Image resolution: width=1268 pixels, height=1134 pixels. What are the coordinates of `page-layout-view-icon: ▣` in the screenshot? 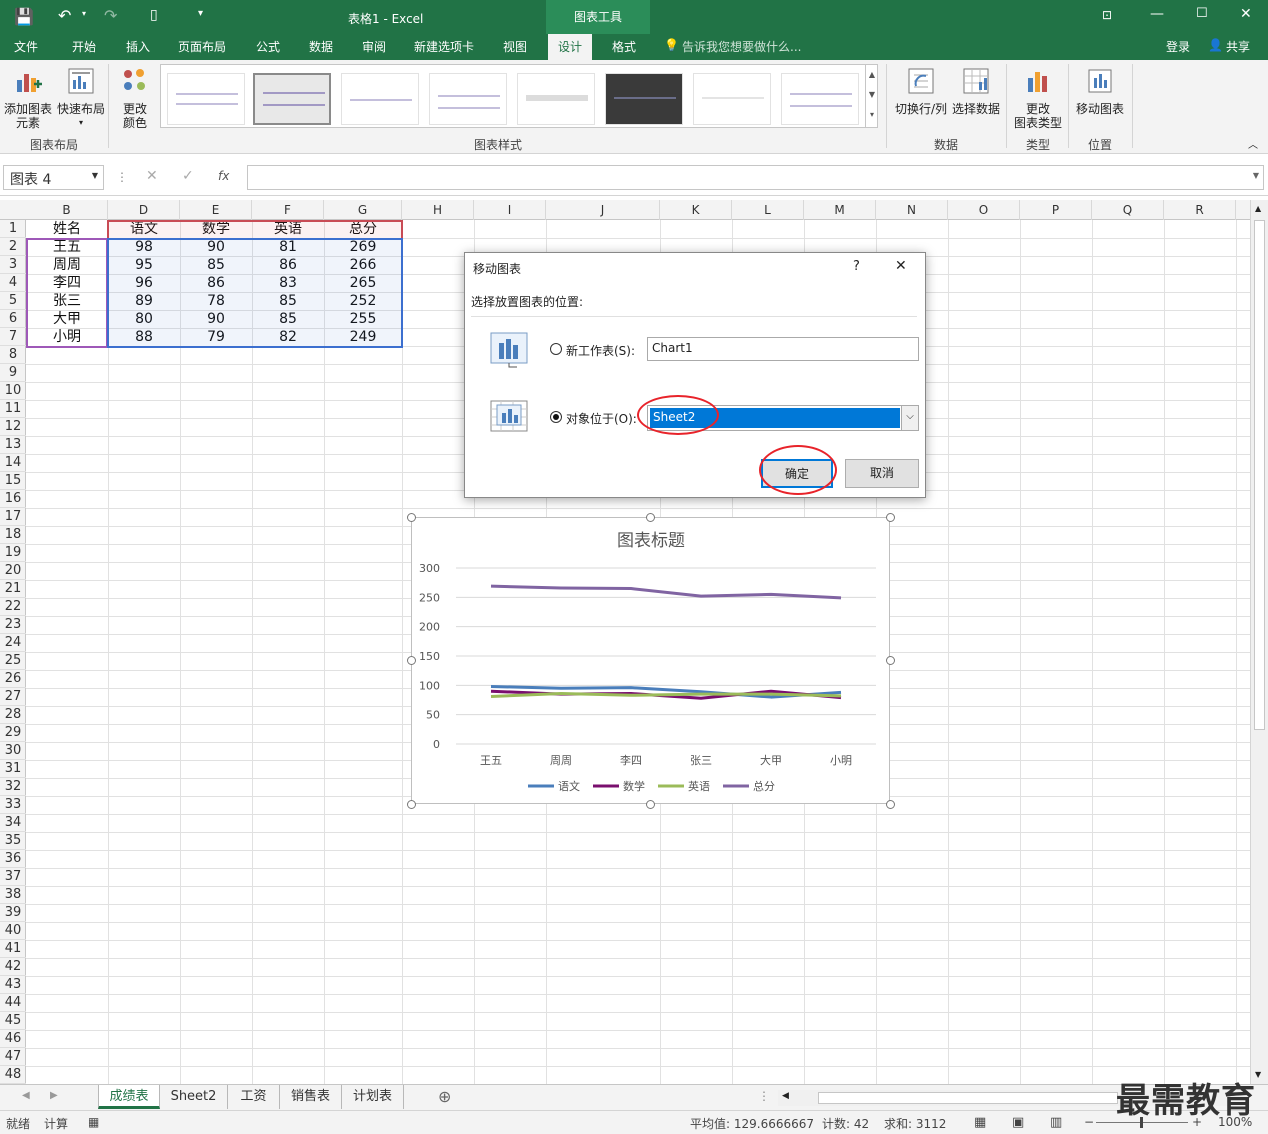 It's located at (1018, 1122).